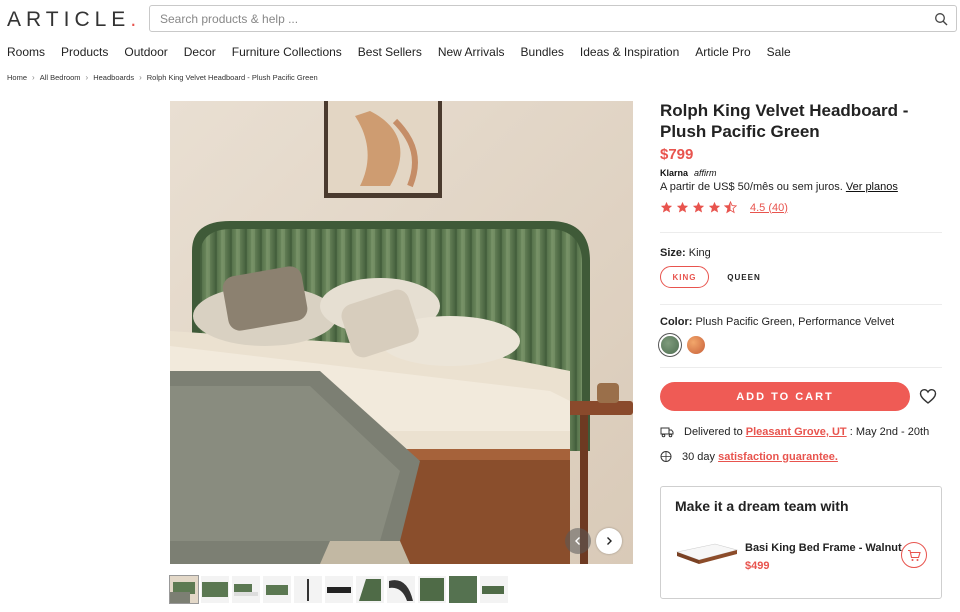 This screenshot has height=612, width=960. I want to click on delivery-location-link: Pleasant Grove, UT, so click(796, 432).